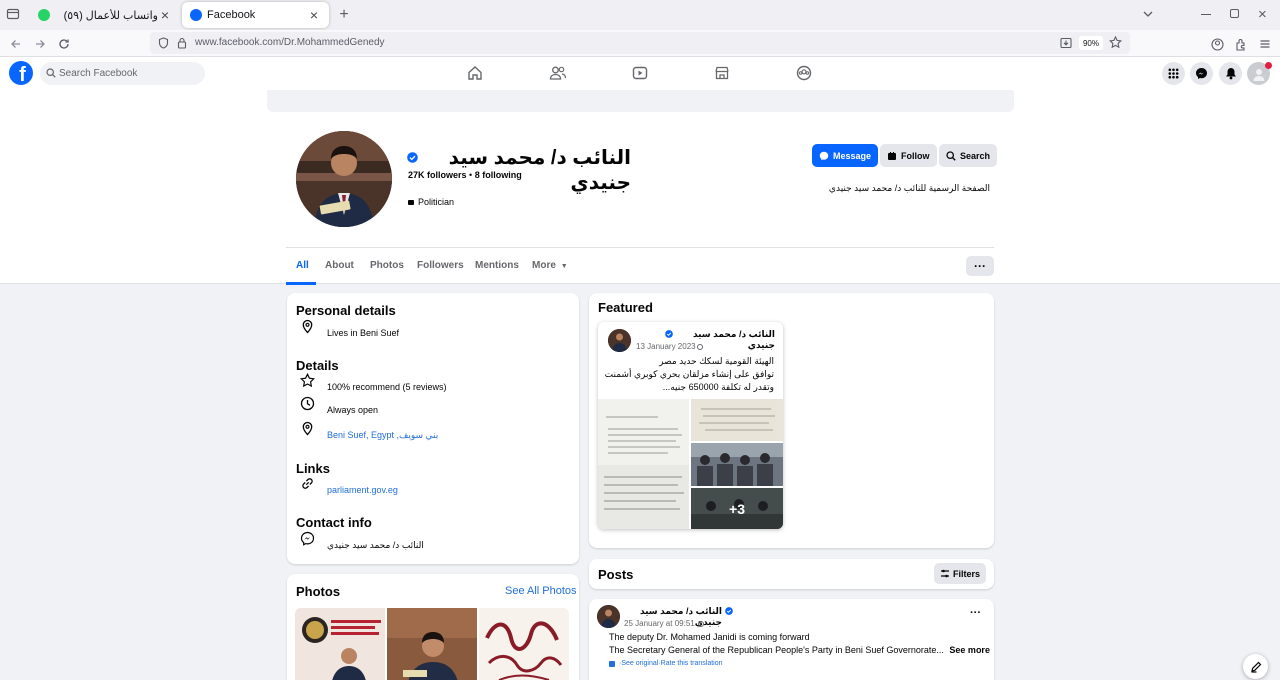 The width and height of the screenshot is (1280, 680). Describe the element at coordinates (639, 663) in the screenshot. I see `see-original-link: See original` at that location.